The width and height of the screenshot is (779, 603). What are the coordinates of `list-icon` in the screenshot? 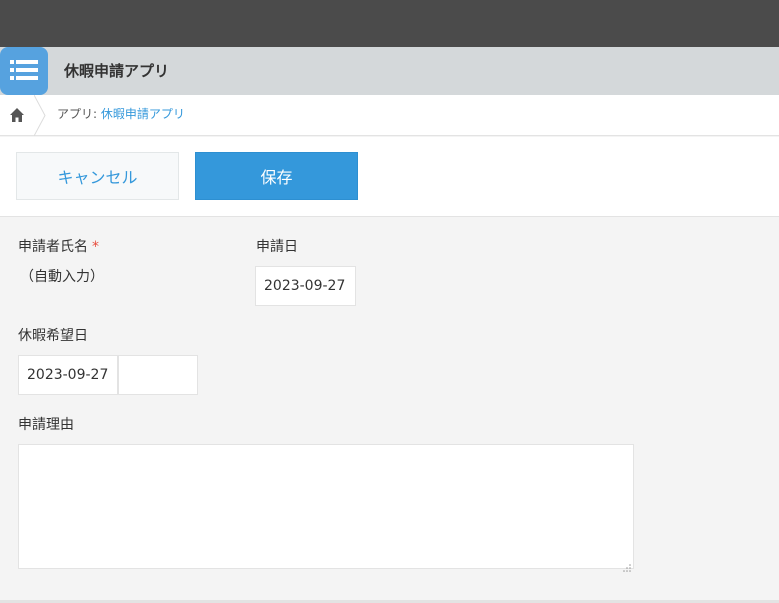 It's located at (24, 71).